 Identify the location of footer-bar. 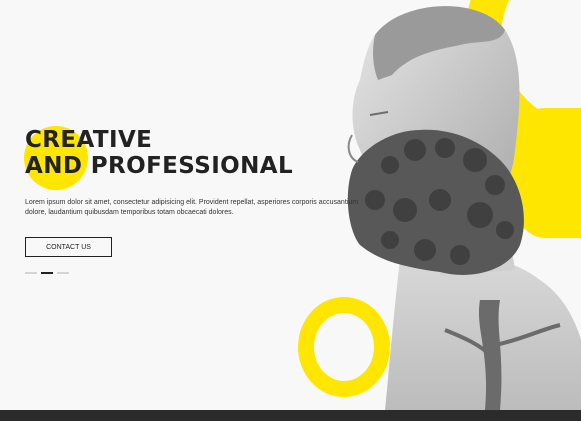
(290, 415).